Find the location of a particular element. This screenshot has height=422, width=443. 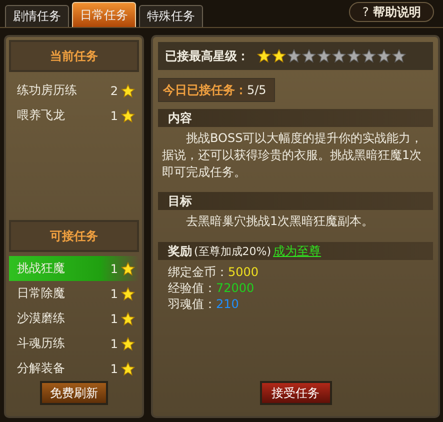

task-list-item: 斗魂历练 1 is located at coordinates (74, 343).